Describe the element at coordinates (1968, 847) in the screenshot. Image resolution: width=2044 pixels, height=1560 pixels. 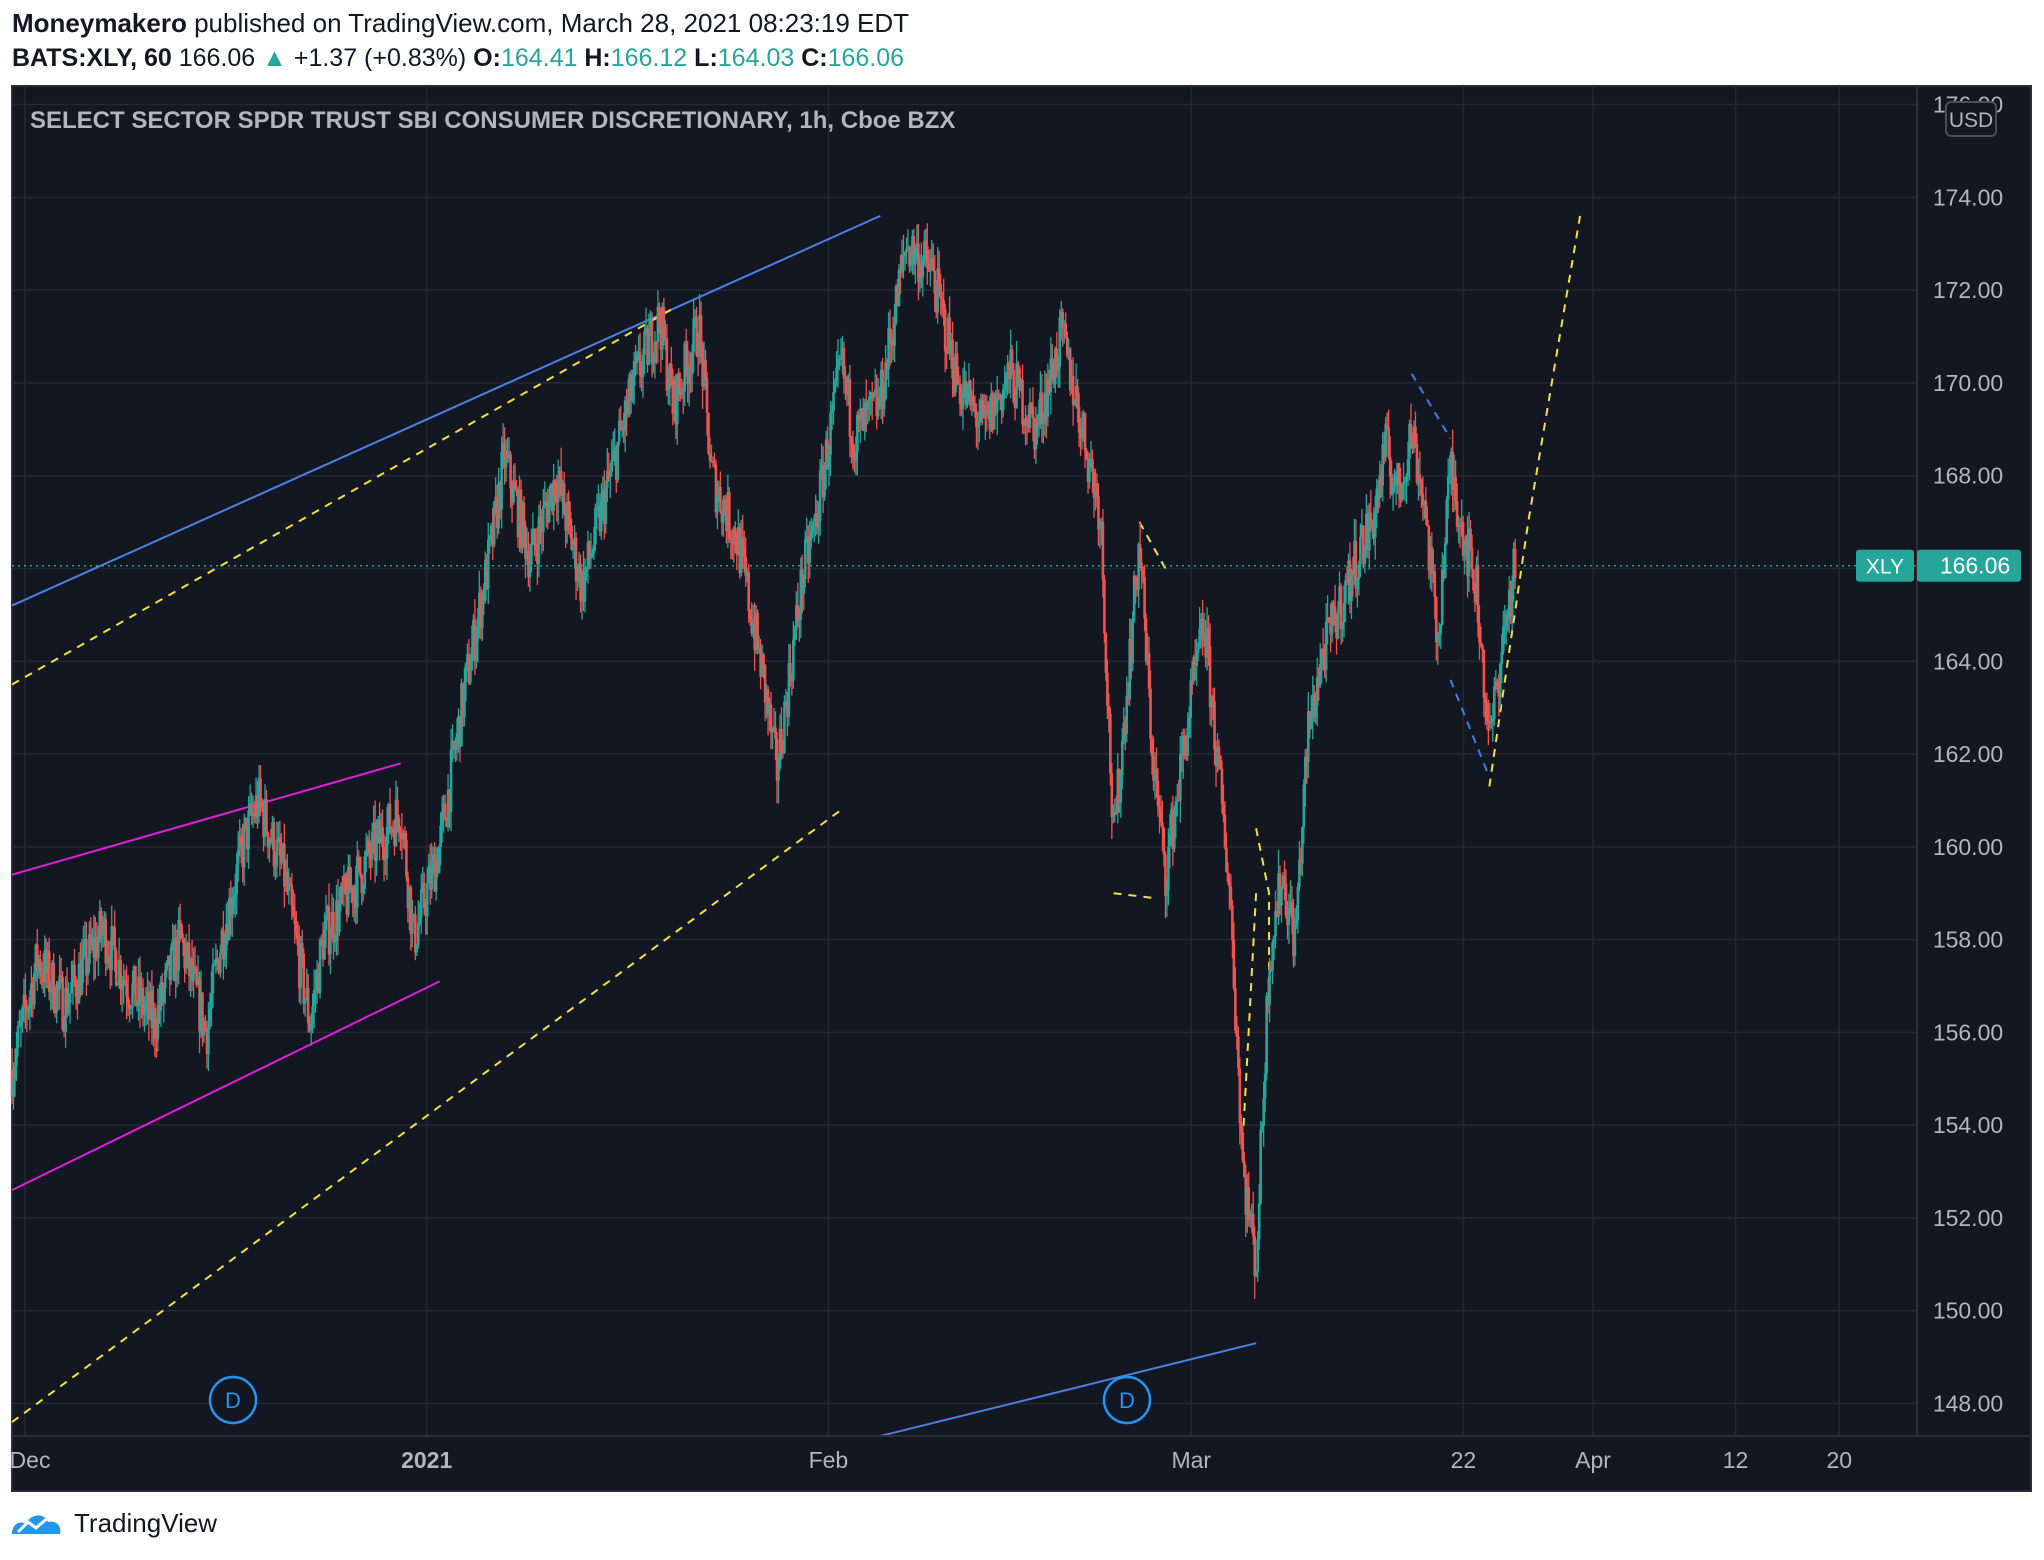
I see `price-tick-label: 160.00` at that location.